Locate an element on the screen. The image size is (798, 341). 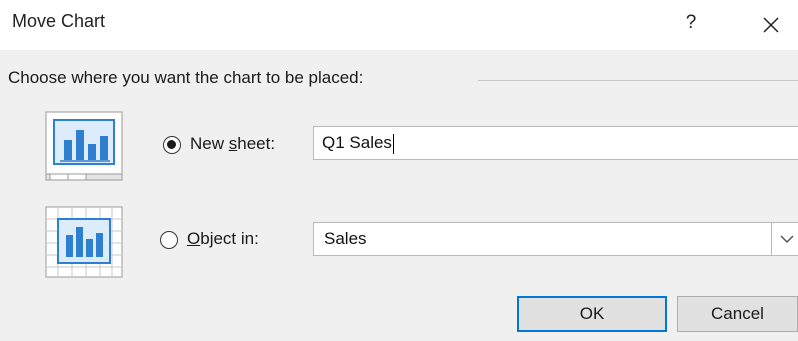
object-in-label-end: bject in: is located at coordinates (229, 238).